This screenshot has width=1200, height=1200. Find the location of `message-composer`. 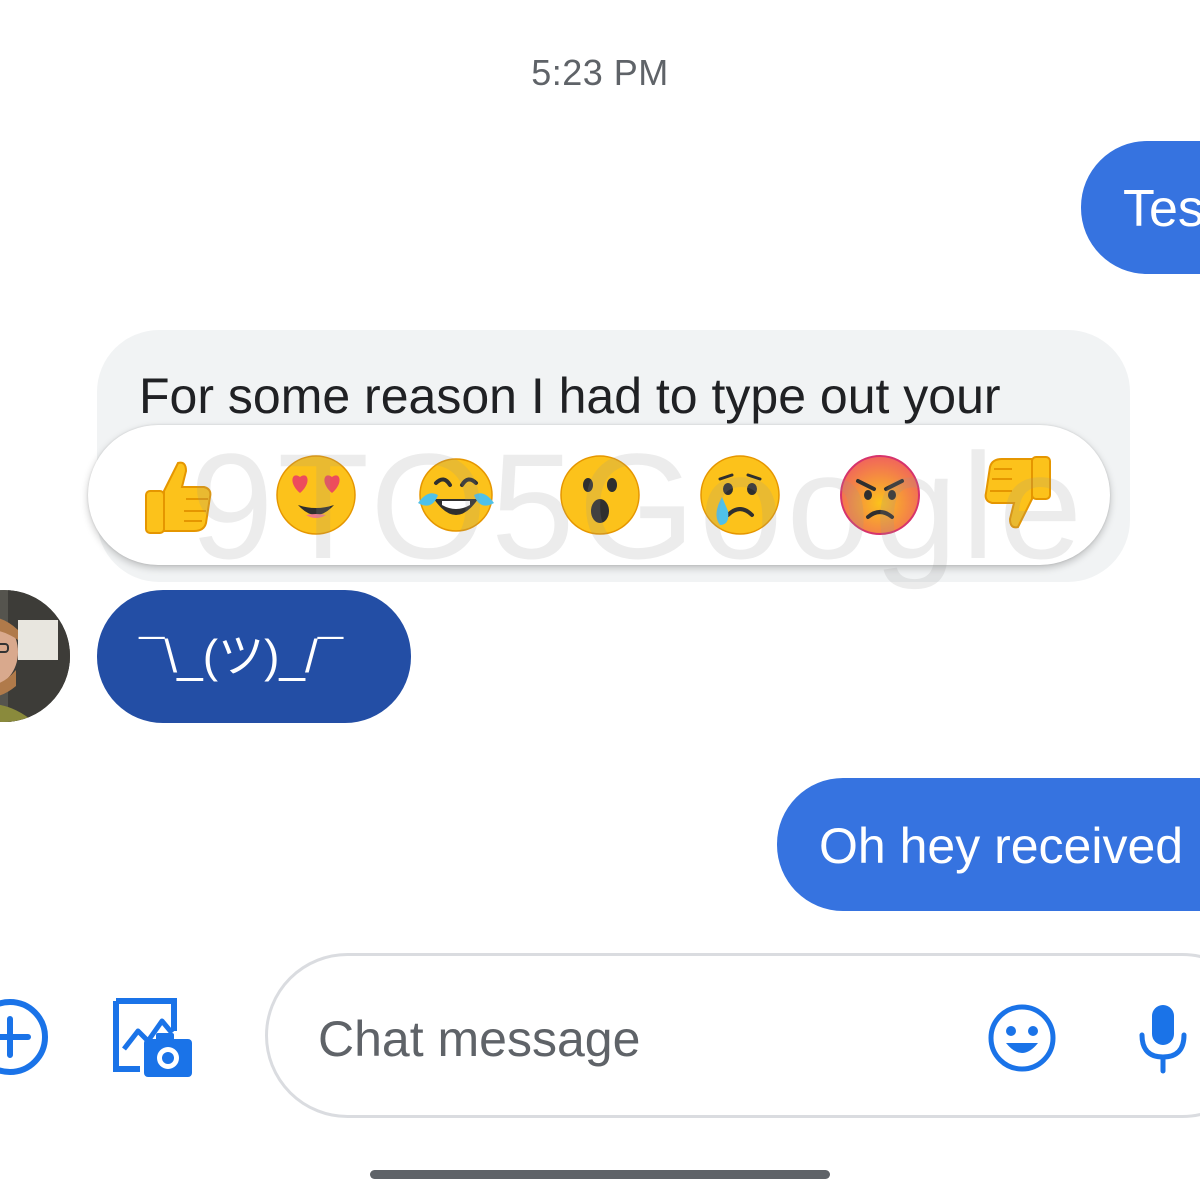

message-composer is located at coordinates (732, 1035).